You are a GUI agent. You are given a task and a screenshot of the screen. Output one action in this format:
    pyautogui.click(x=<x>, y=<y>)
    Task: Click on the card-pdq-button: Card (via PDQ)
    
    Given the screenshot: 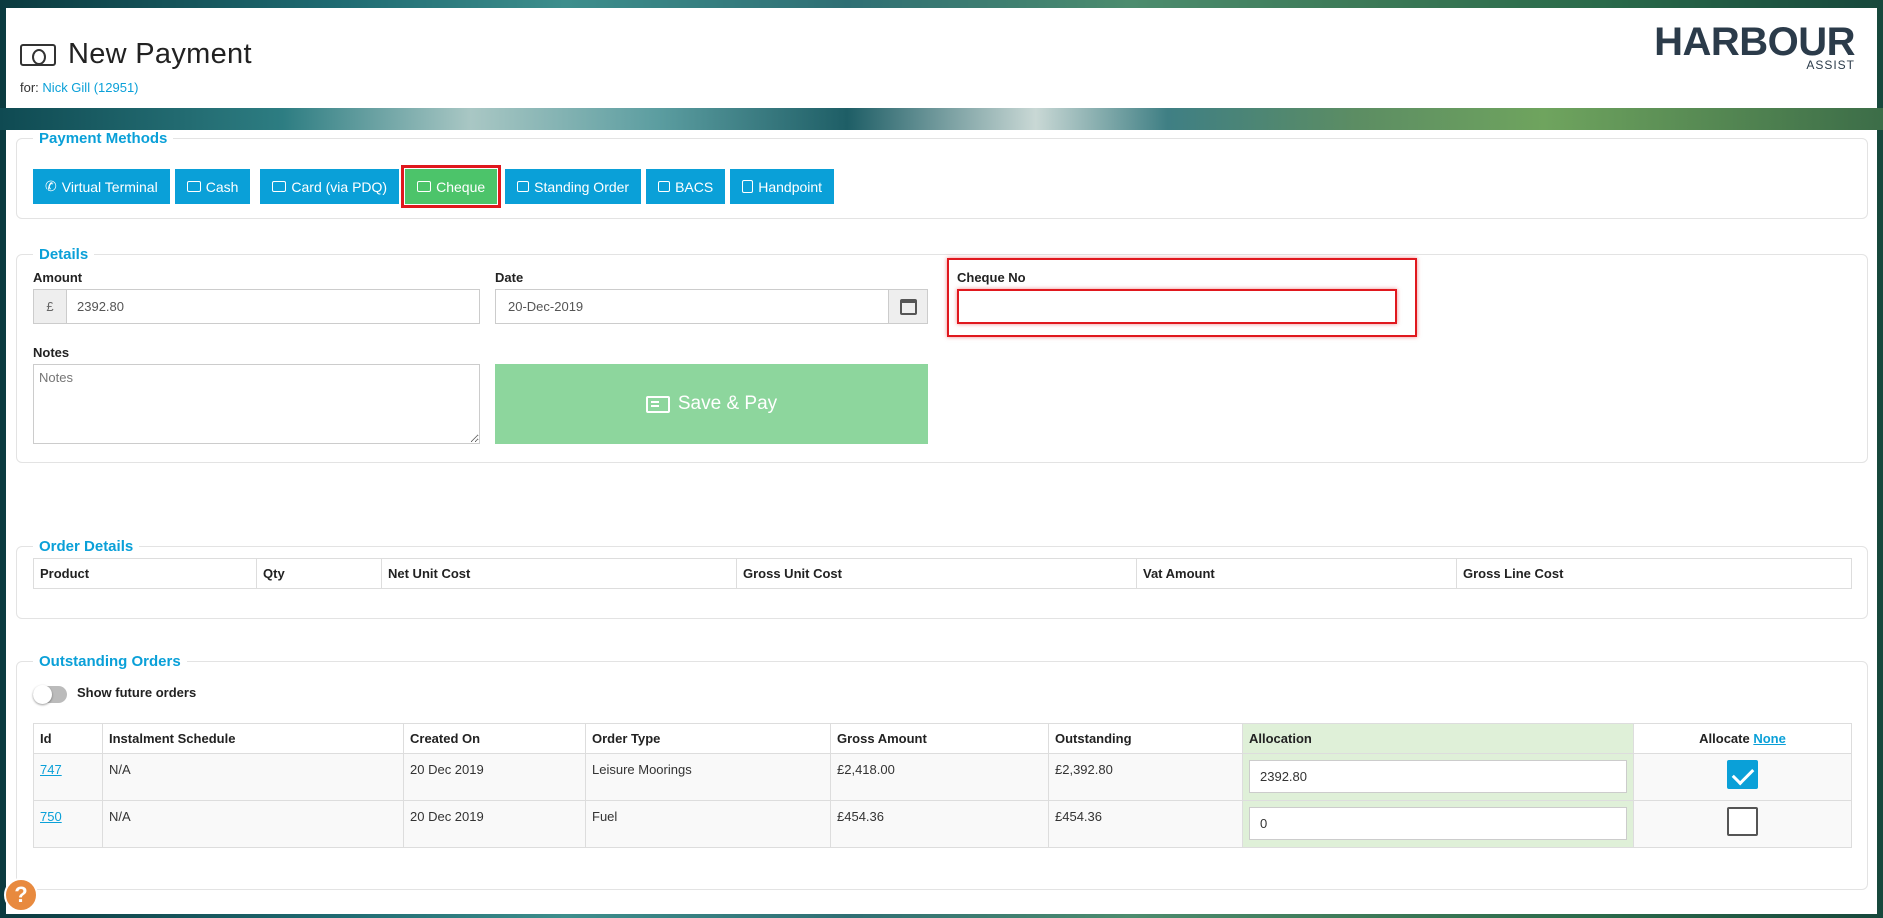 What is the action you would take?
    pyautogui.click(x=330, y=186)
    